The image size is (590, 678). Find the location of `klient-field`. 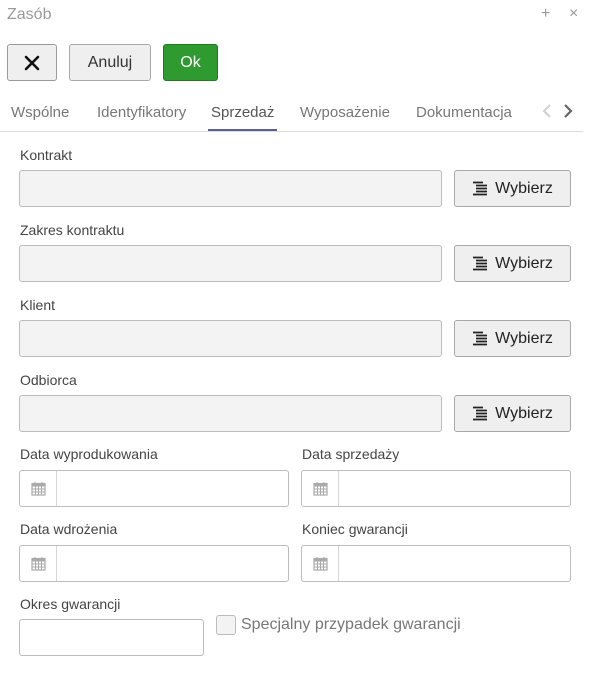

klient-field is located at coordinates (230, 338).